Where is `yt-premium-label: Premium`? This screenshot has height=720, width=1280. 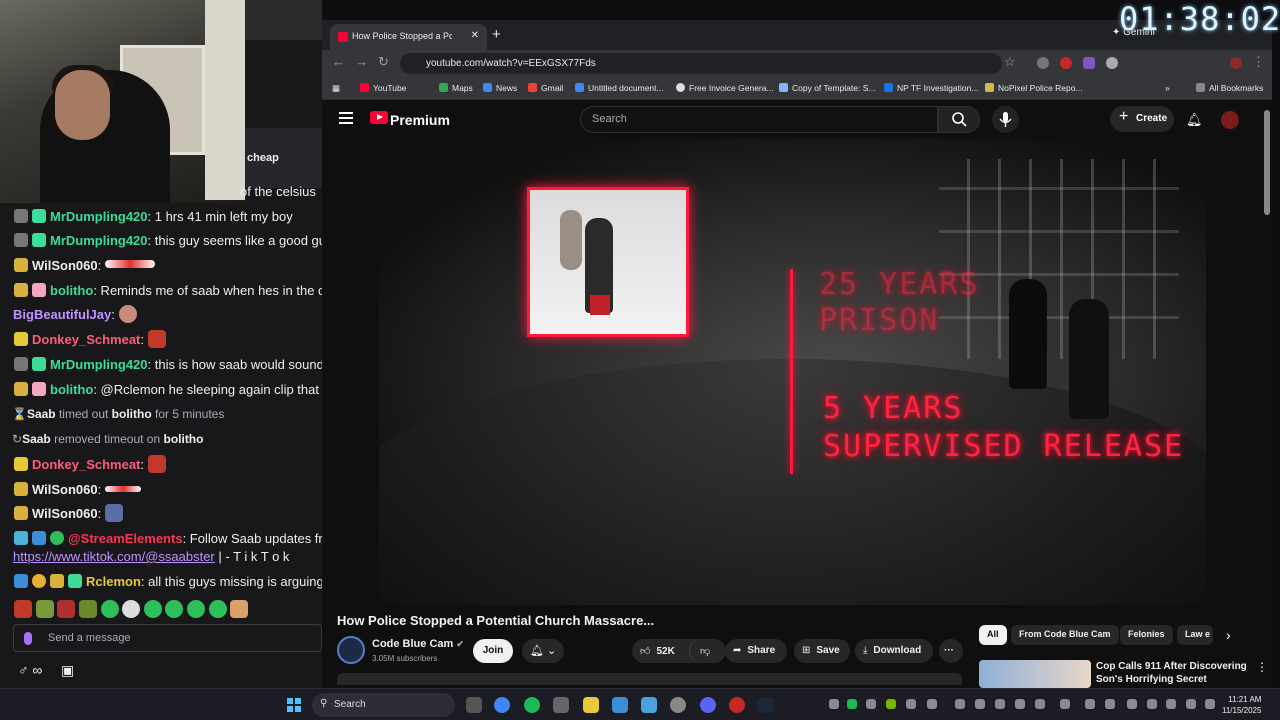 yt-premium-label: Premium is located at coordinates (420, 120).